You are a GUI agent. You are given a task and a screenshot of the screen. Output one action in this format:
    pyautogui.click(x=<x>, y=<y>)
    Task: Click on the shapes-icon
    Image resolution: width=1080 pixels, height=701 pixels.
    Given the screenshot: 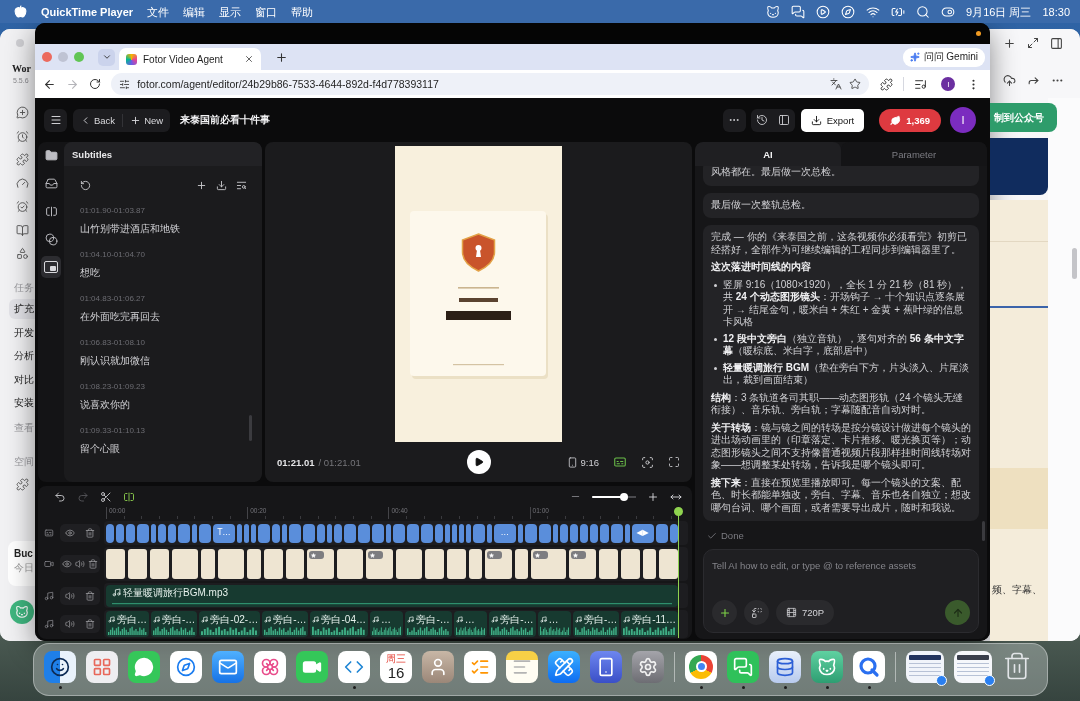 What is the action you would take?
    pyautogui.click(x=22, y=253)
    